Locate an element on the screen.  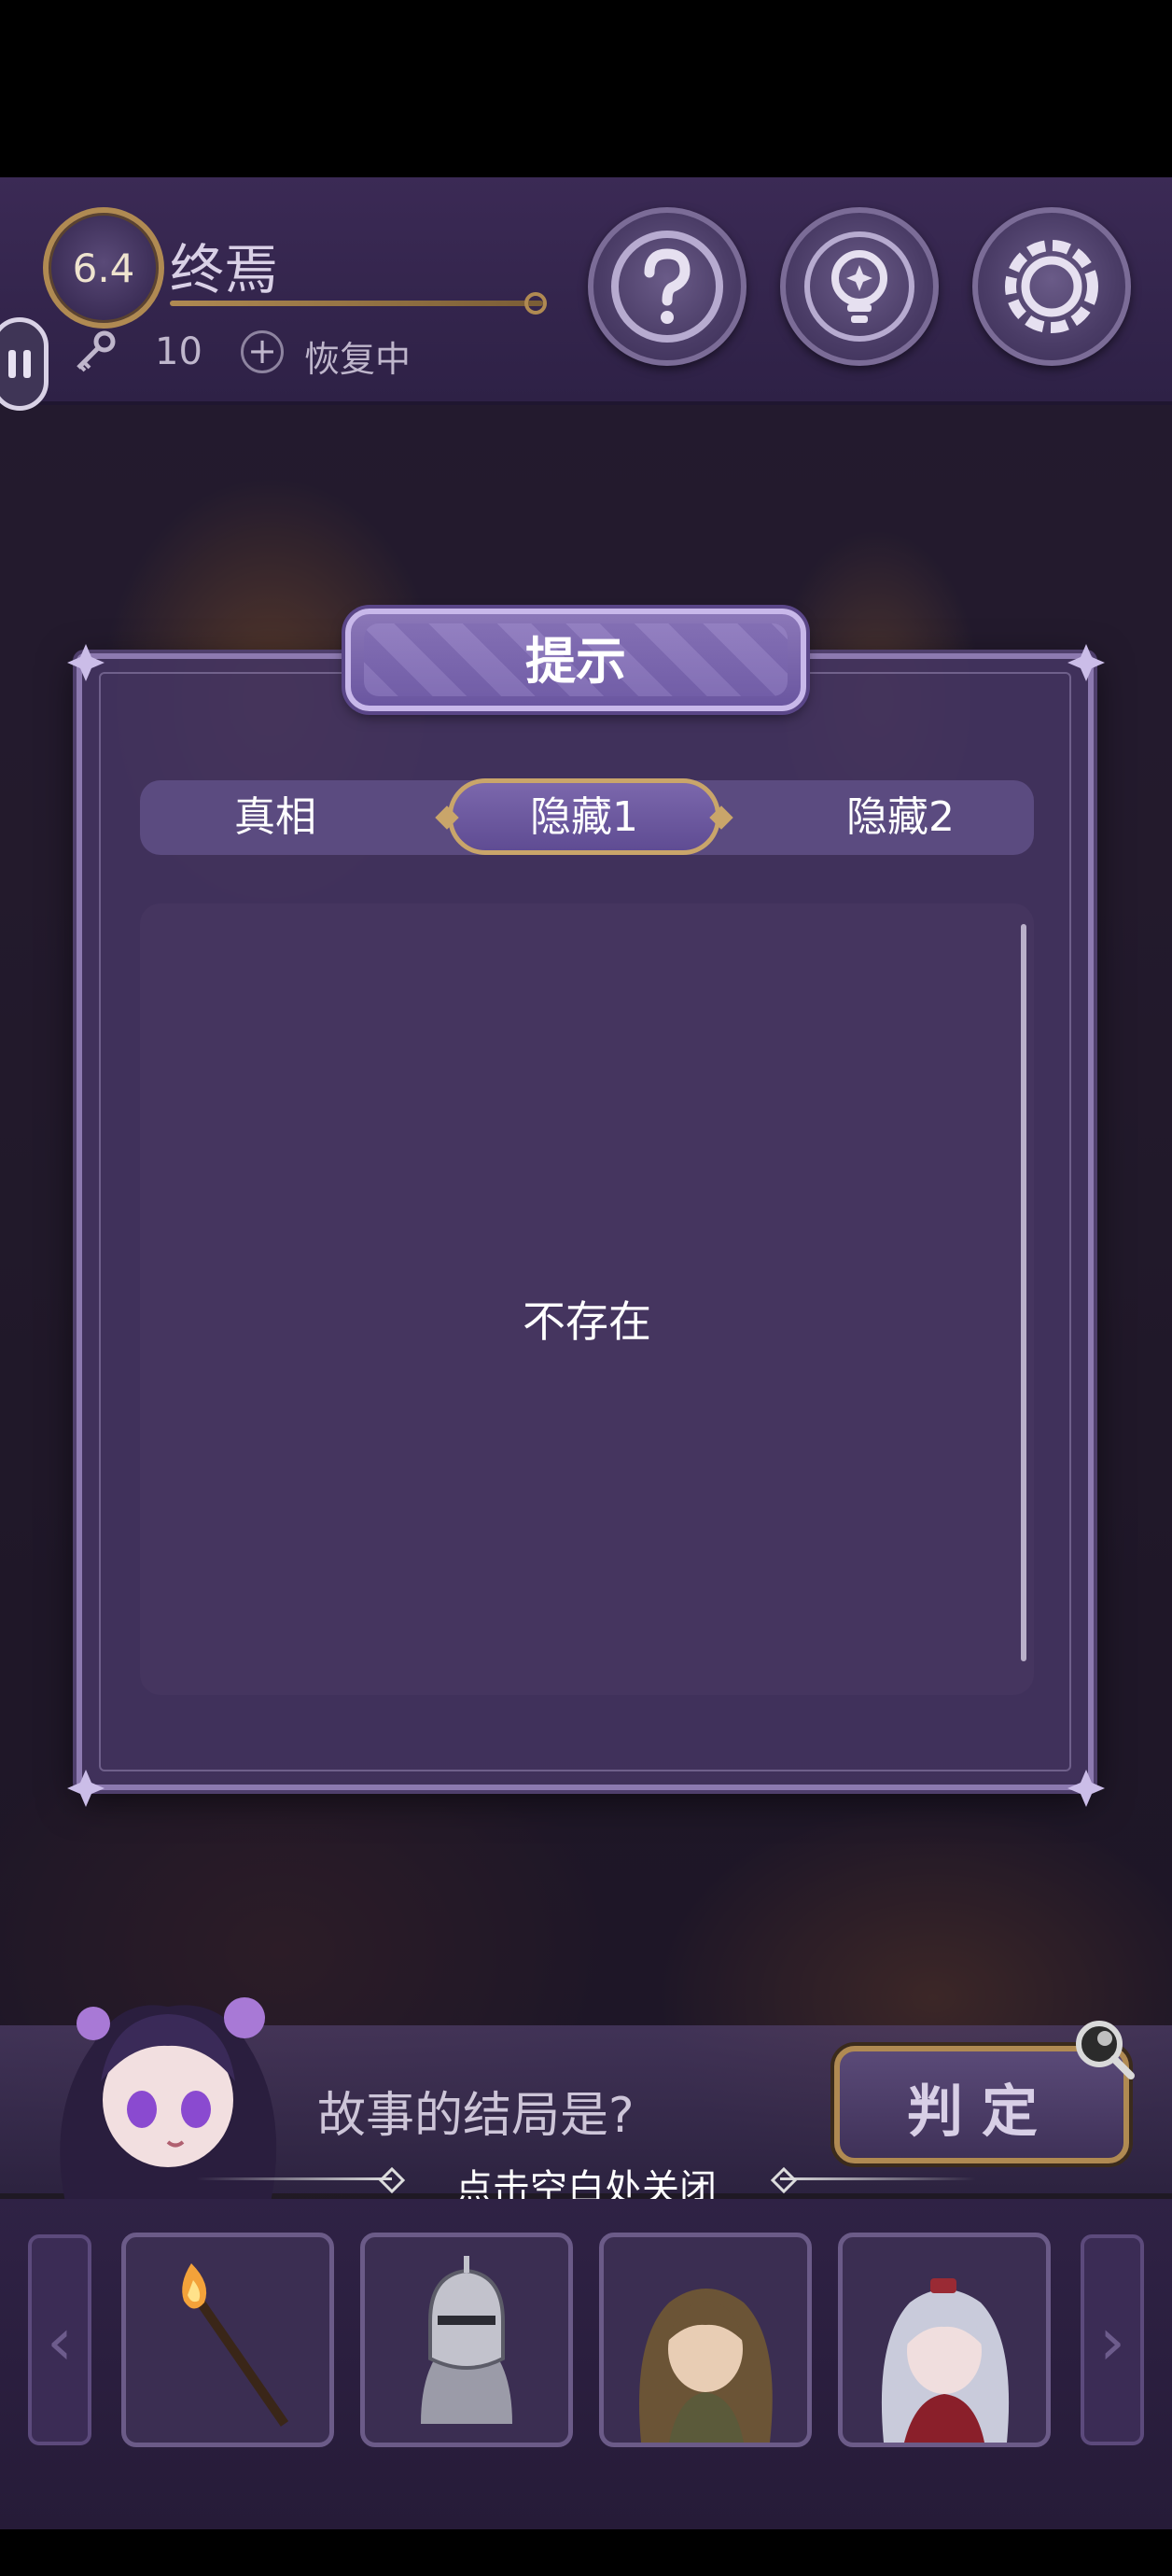
tab-hidden2: 隐藏2 is located at coordinates (900, 817).